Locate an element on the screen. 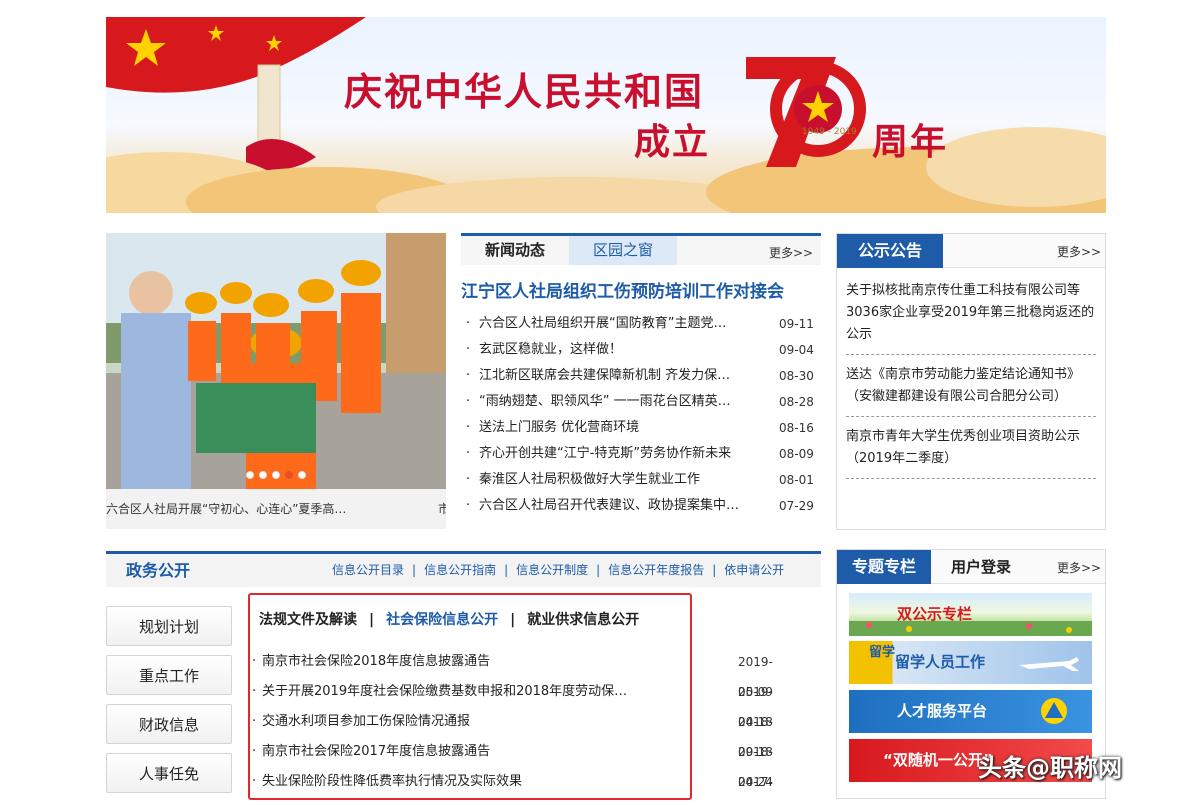 Image resolution: width=1191 pixels, height=805 pixels. banner-title-line3: 周年 is located at coordinates (910, 142).